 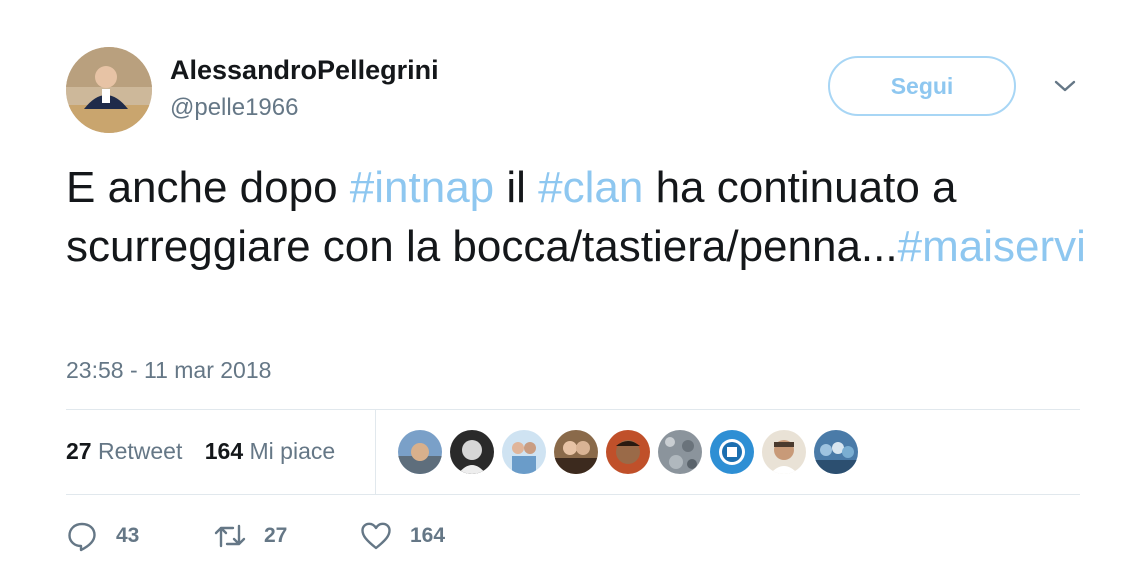 I want to click on likes-count: 164, so click(x=224, y=451).